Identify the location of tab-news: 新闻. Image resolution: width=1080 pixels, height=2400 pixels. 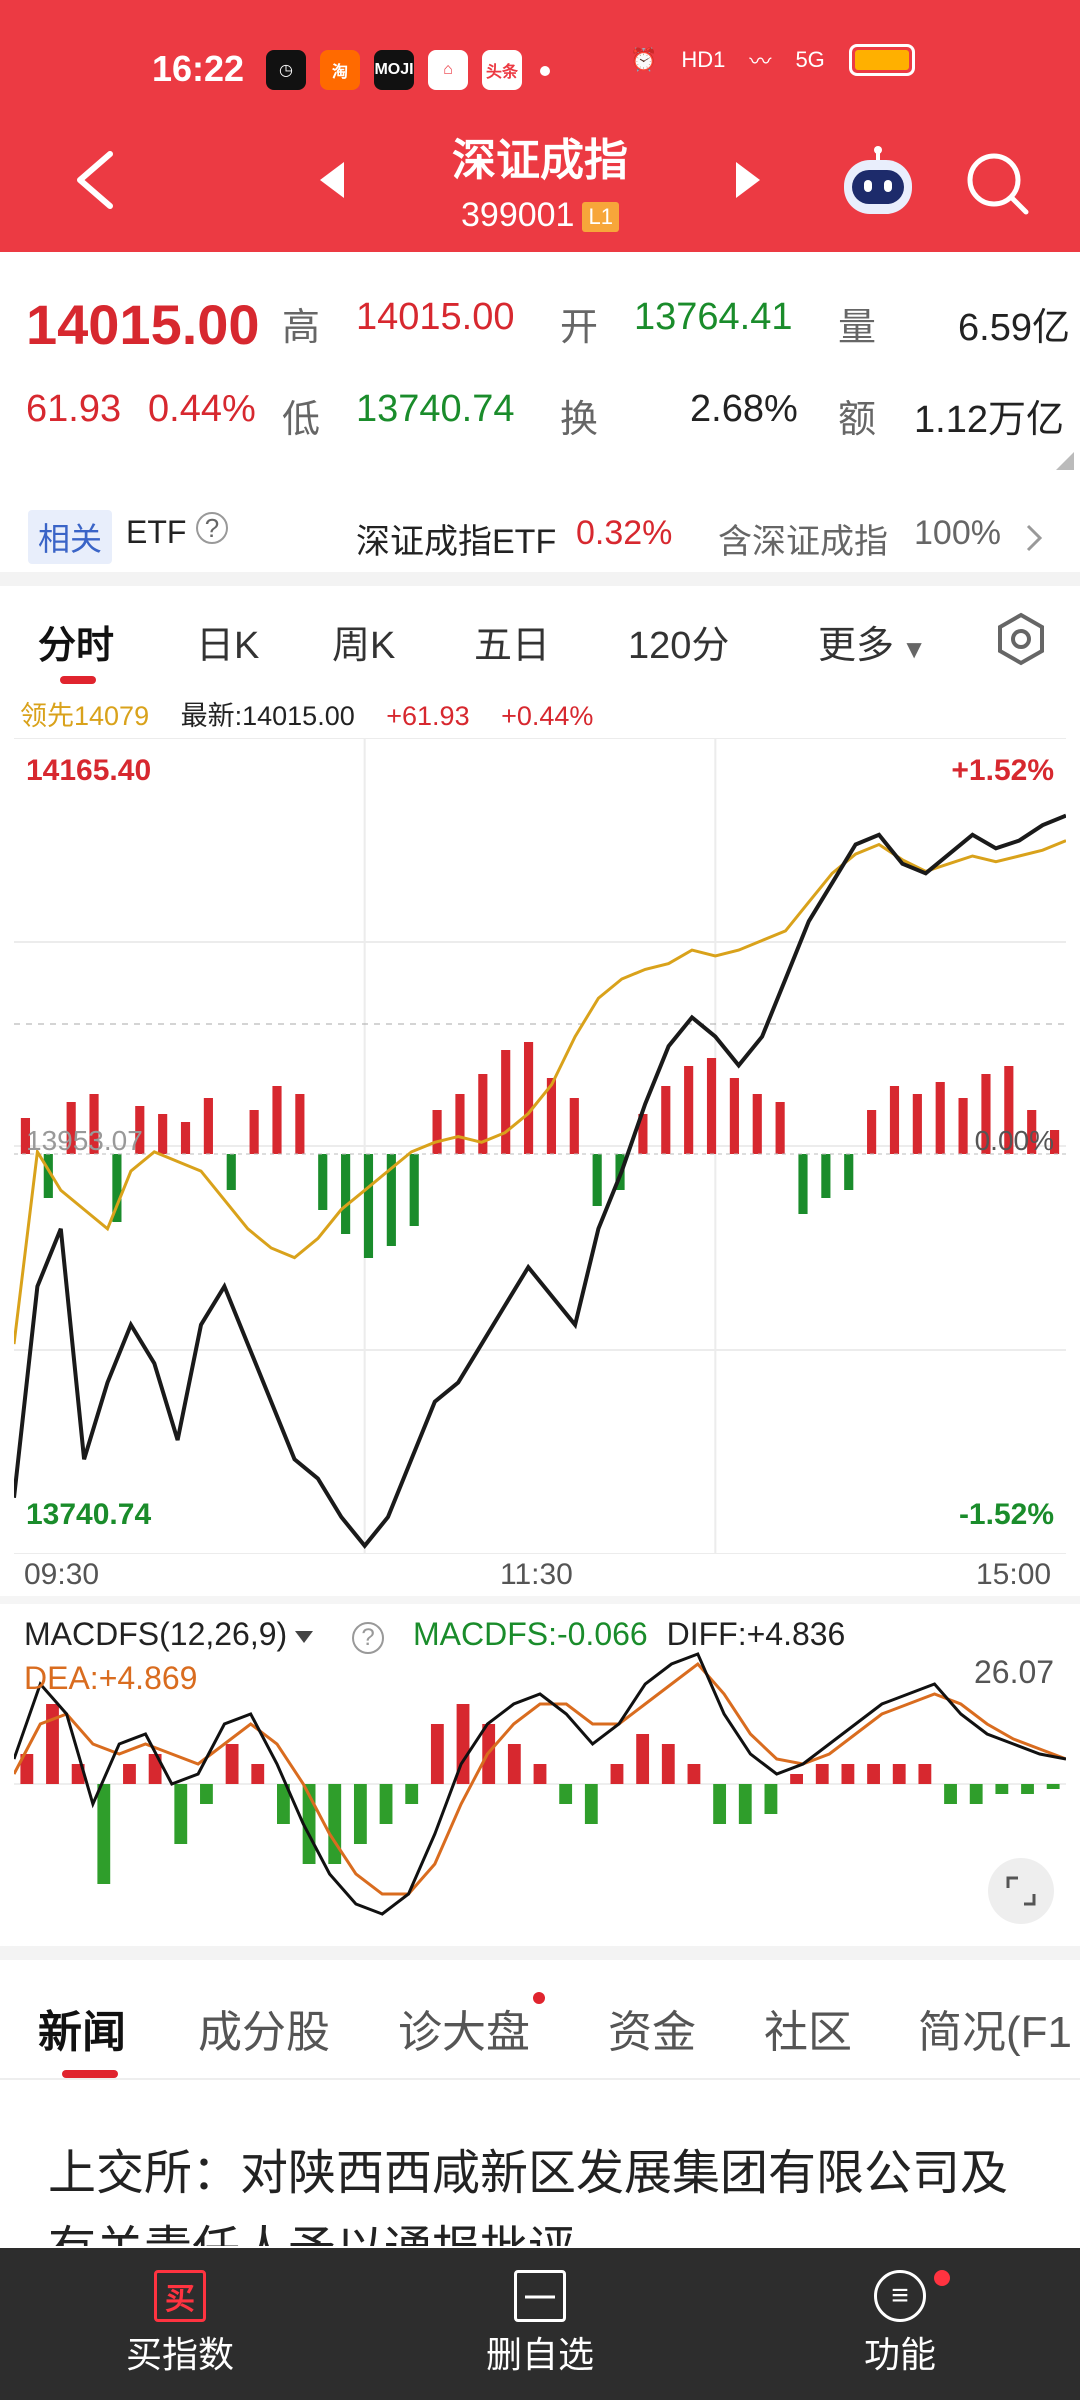
(82, 2028).